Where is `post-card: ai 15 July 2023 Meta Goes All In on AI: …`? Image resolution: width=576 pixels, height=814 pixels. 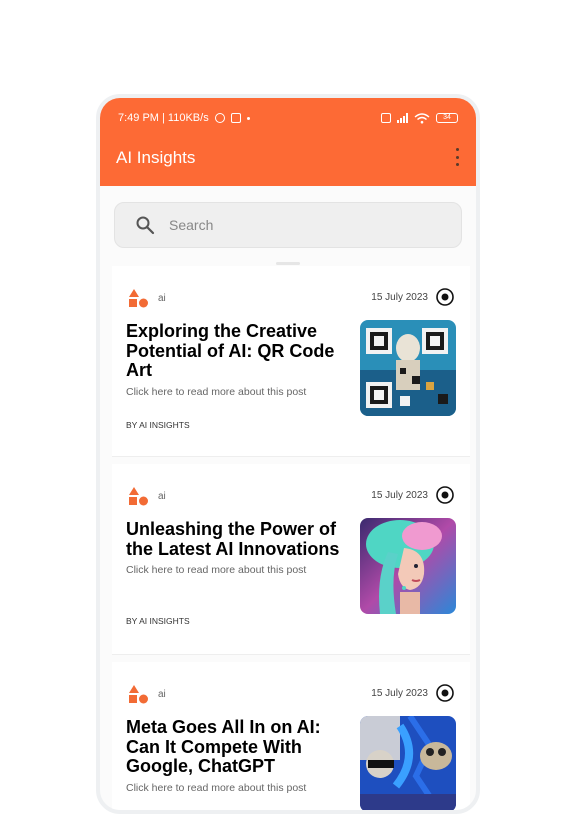 post-card: ai 15 July 2023 Meta Goes All In on AI: … is located at coordinates (291, 736).